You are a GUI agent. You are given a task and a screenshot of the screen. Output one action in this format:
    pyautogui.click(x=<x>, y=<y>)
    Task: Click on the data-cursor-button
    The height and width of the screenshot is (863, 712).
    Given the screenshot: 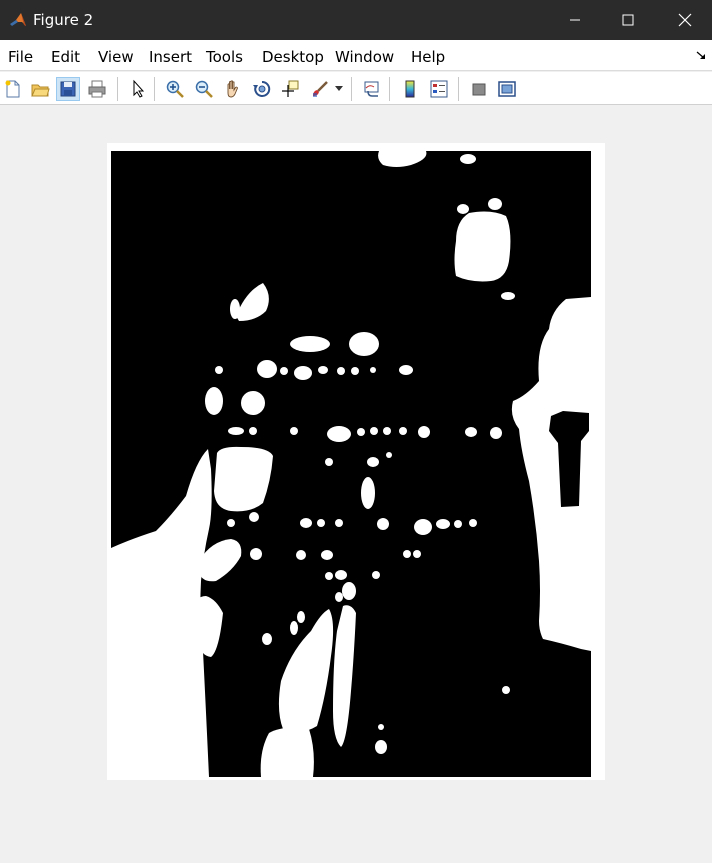 What is the action you would take?
    pyautogui.click(x=290, y=89)
    